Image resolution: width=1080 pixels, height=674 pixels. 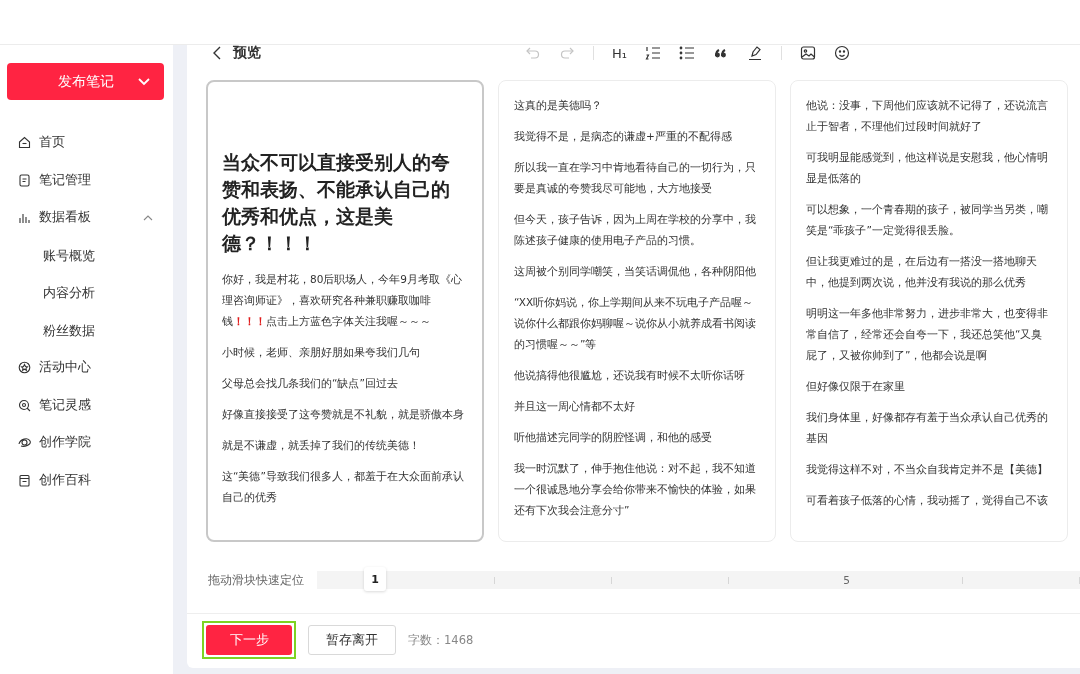 What do you see at coordinates (619, 53) in the screenshot?
I see `heading-button: H₁` at bounding box center [619, 53].